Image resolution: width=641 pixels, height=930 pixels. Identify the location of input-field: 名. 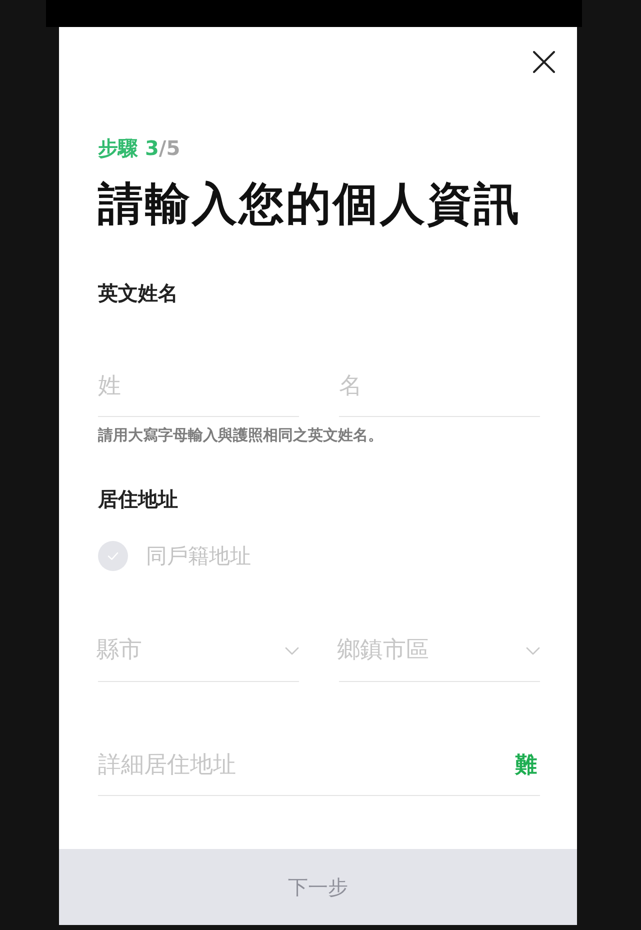
(439, 393).